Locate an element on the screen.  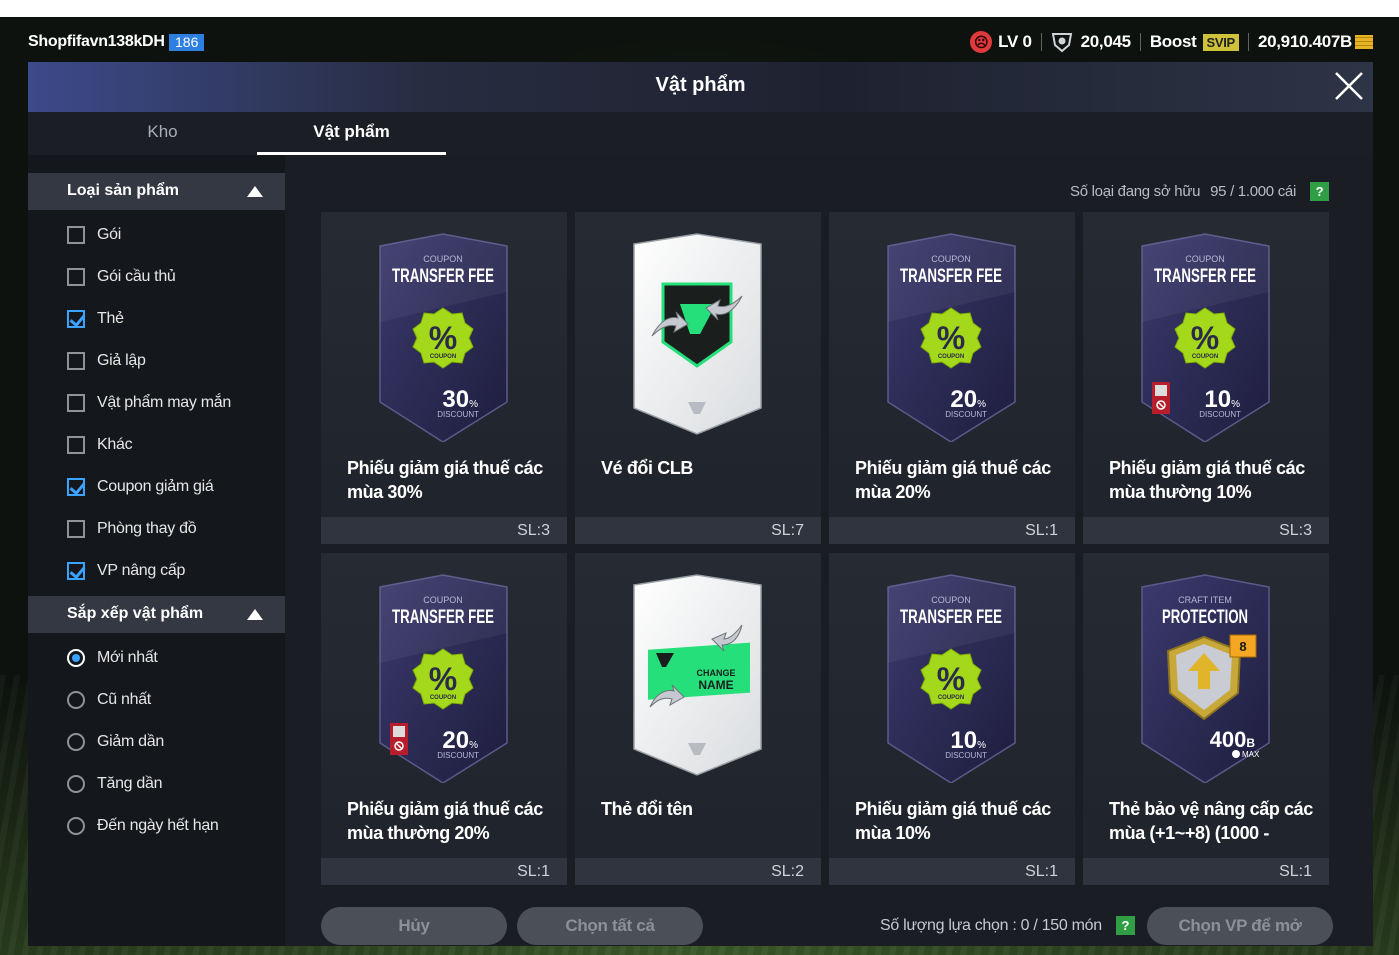
protection-card-image: CRAFT ITEMPROTECTION8400BMAX is located at coordinates (1205, 678).